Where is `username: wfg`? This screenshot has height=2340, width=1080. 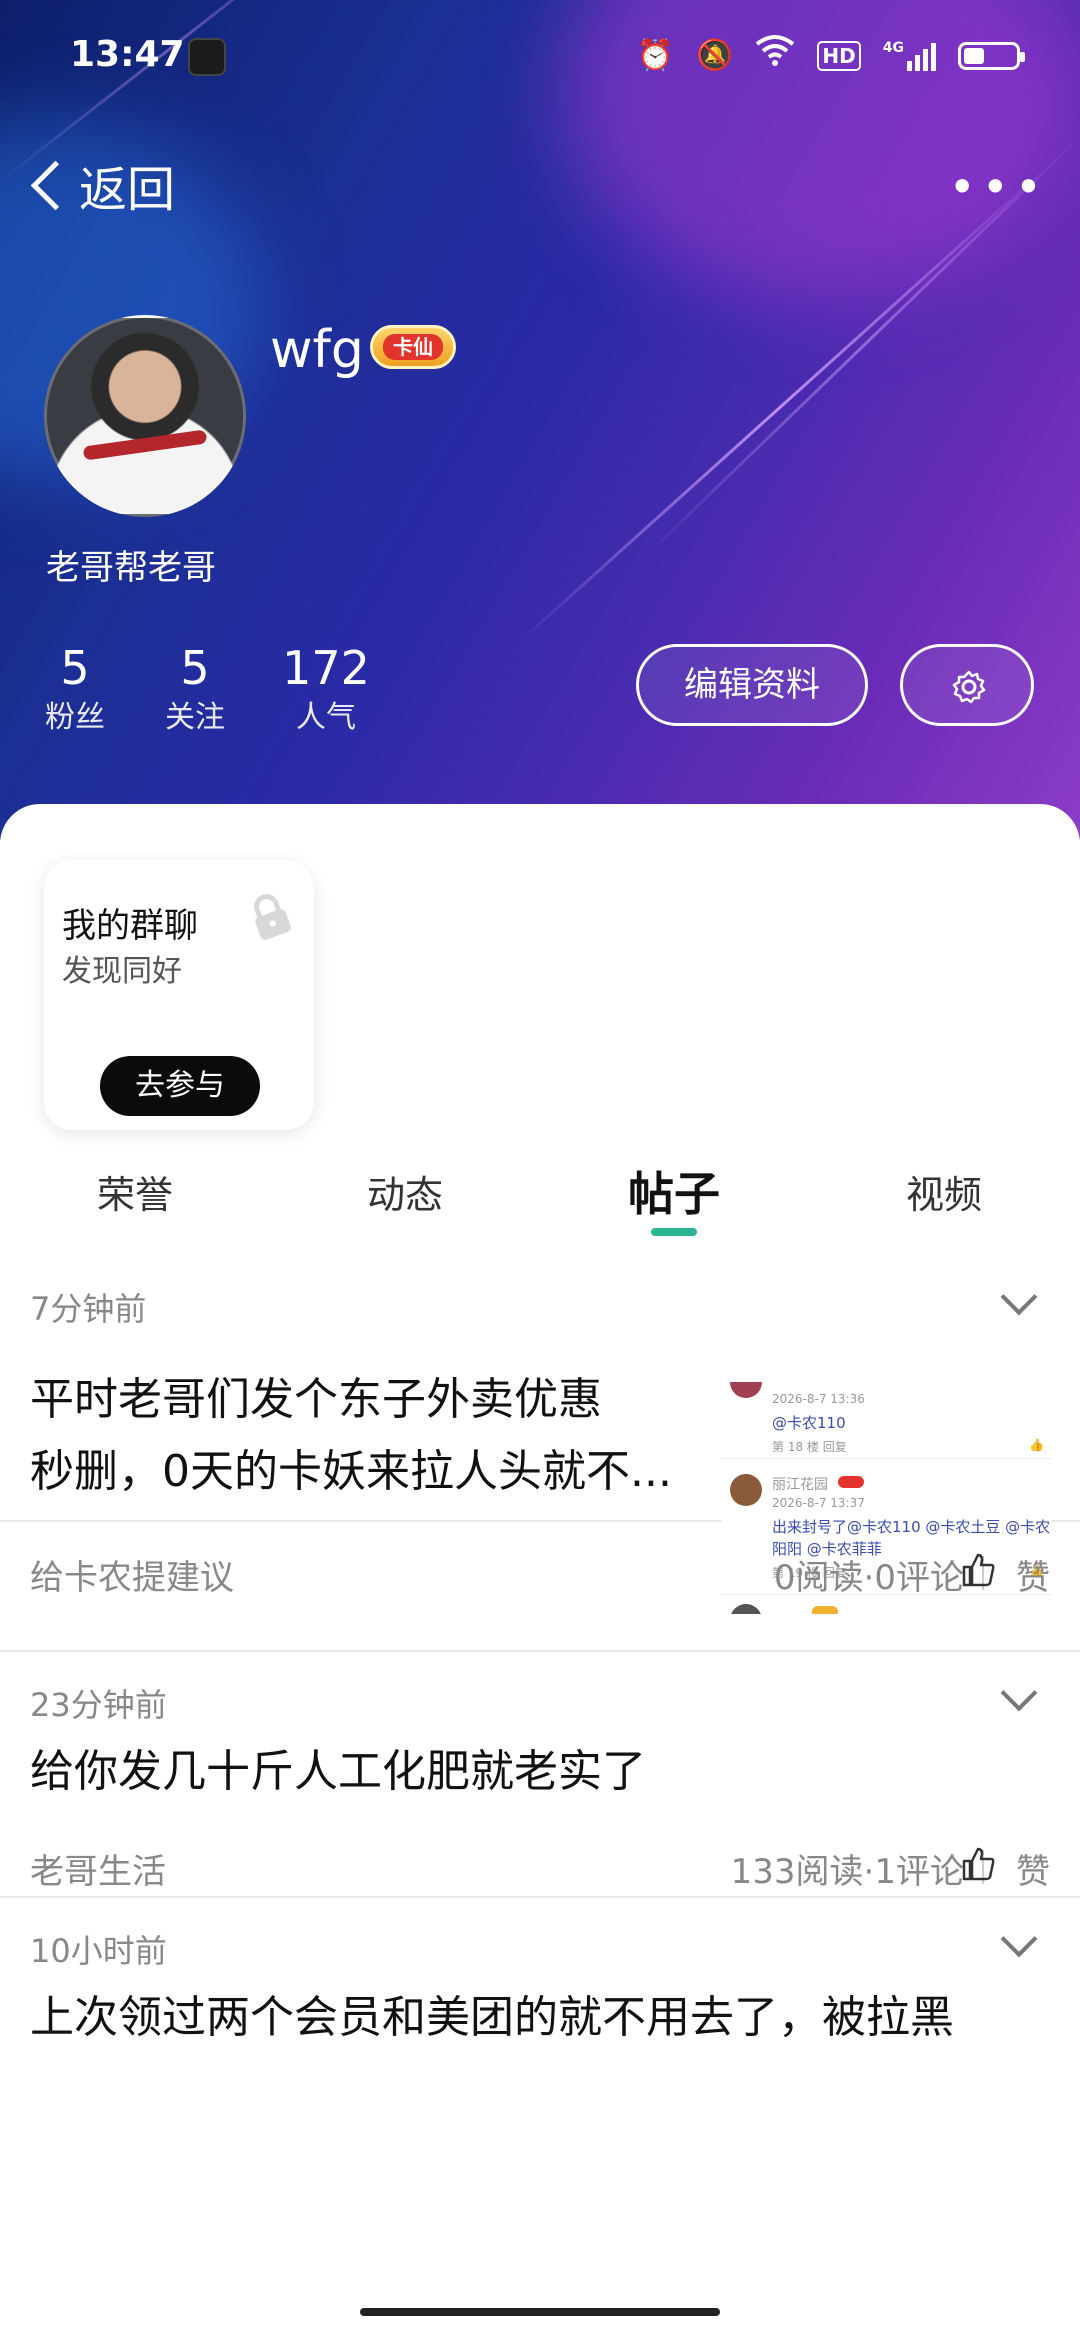
username: wfg is located at coordinates (317, 350).